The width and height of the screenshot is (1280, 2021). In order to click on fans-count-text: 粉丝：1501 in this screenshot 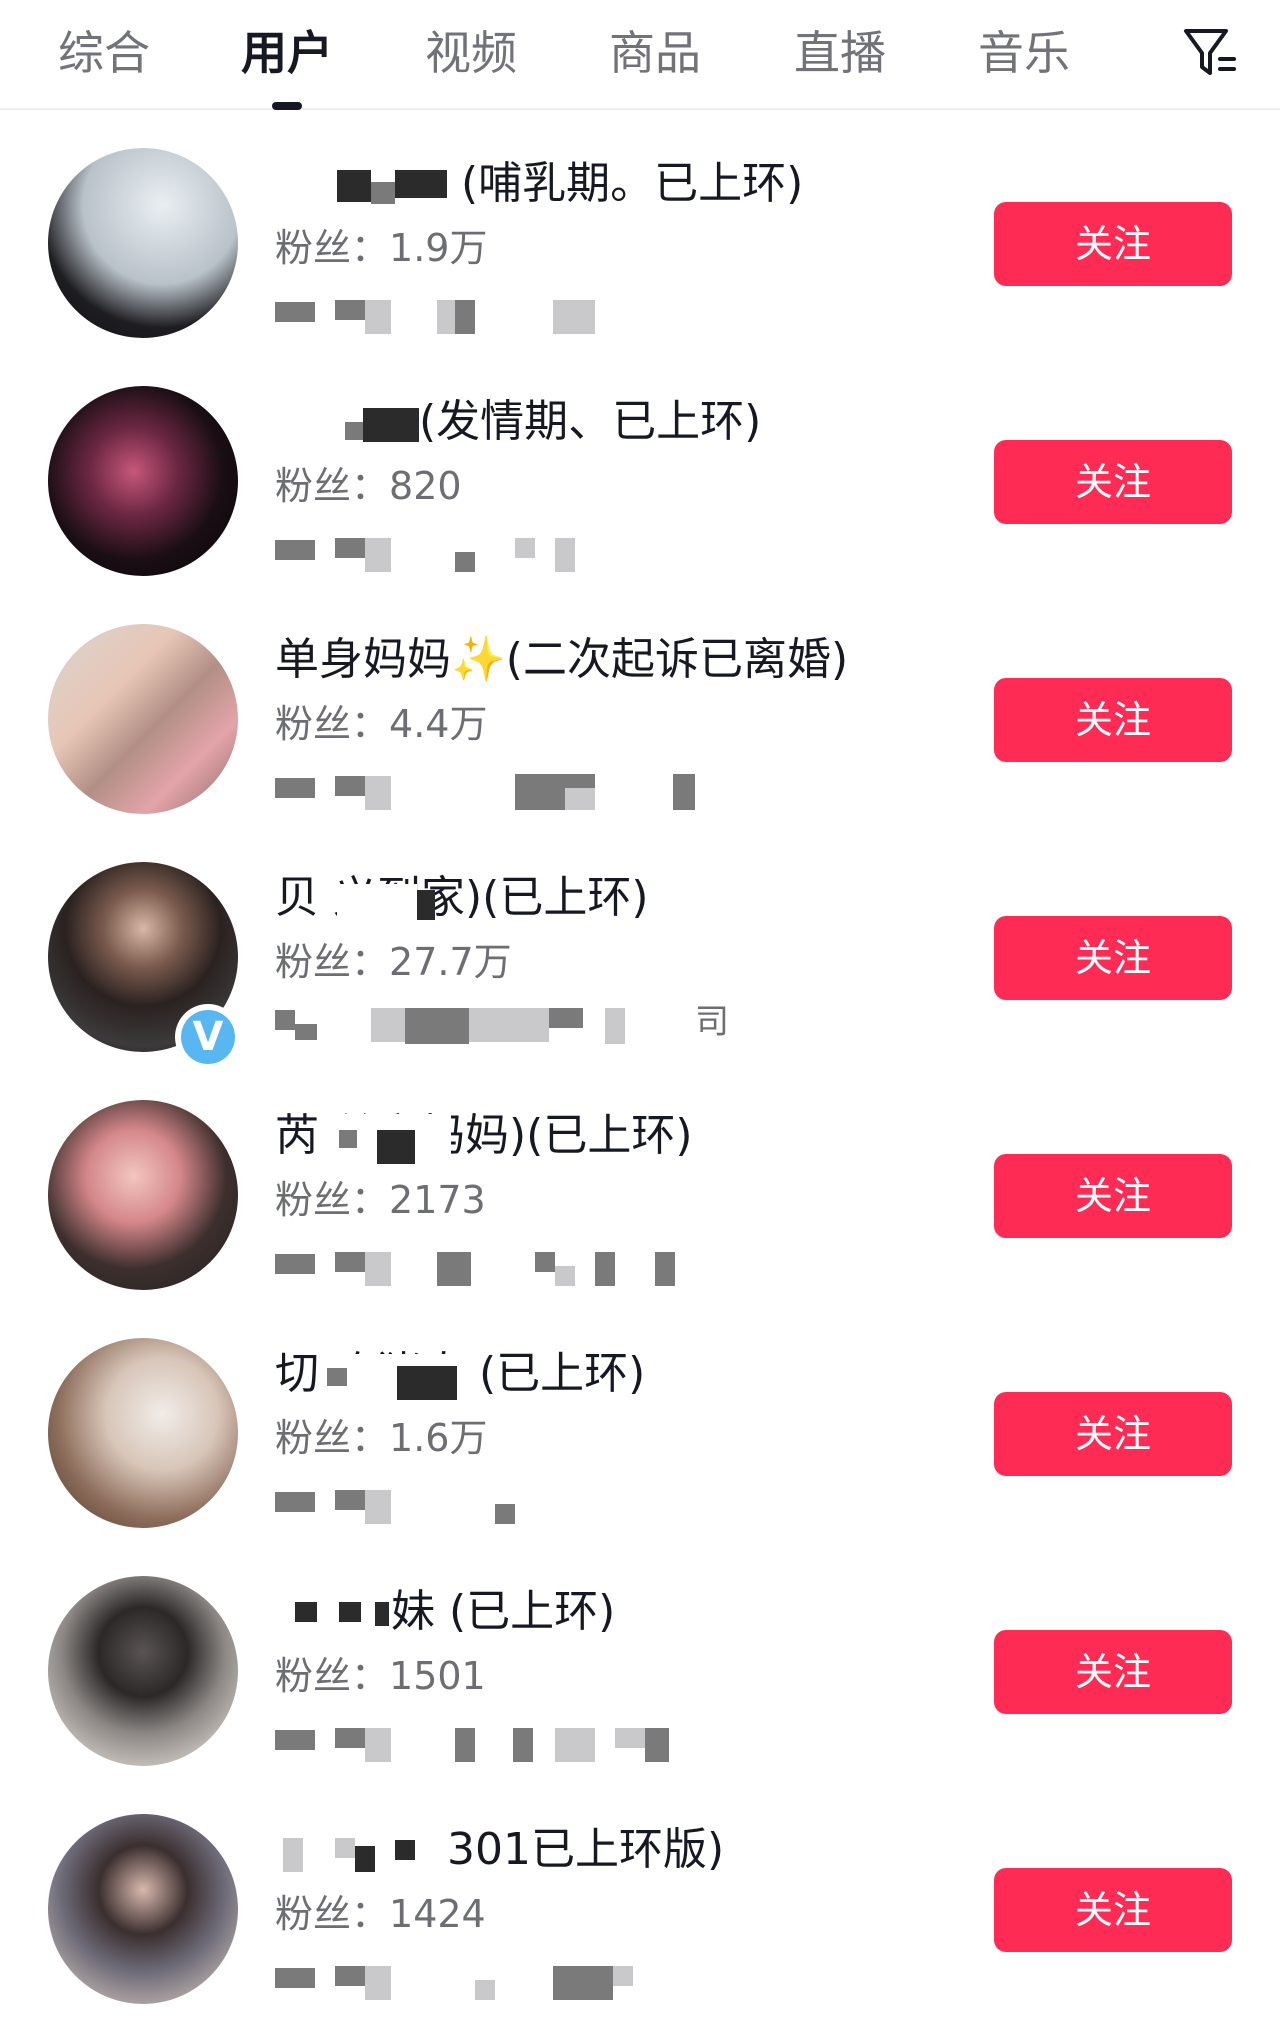, I will do `click(380, 1676)`.